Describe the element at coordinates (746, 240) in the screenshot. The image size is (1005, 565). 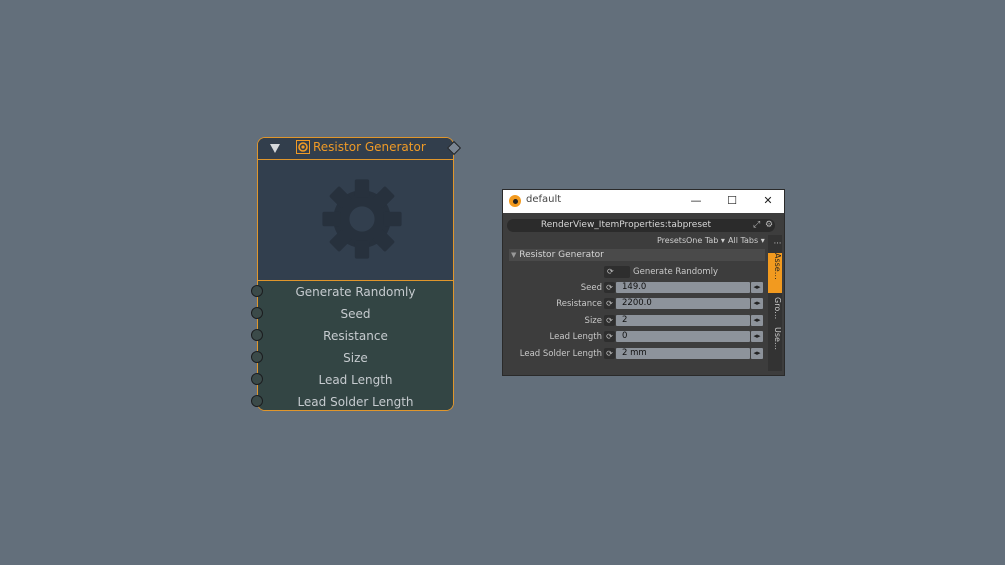
I see `all-tabs-dropdown: All Tabs ▾` at that location.